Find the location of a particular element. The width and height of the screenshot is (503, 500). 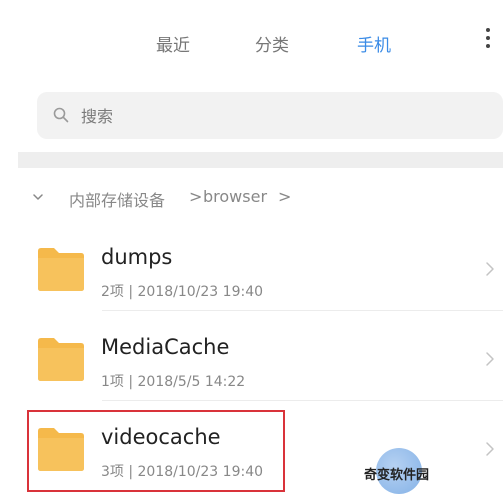

search-input is located at coordinates (271, 116).